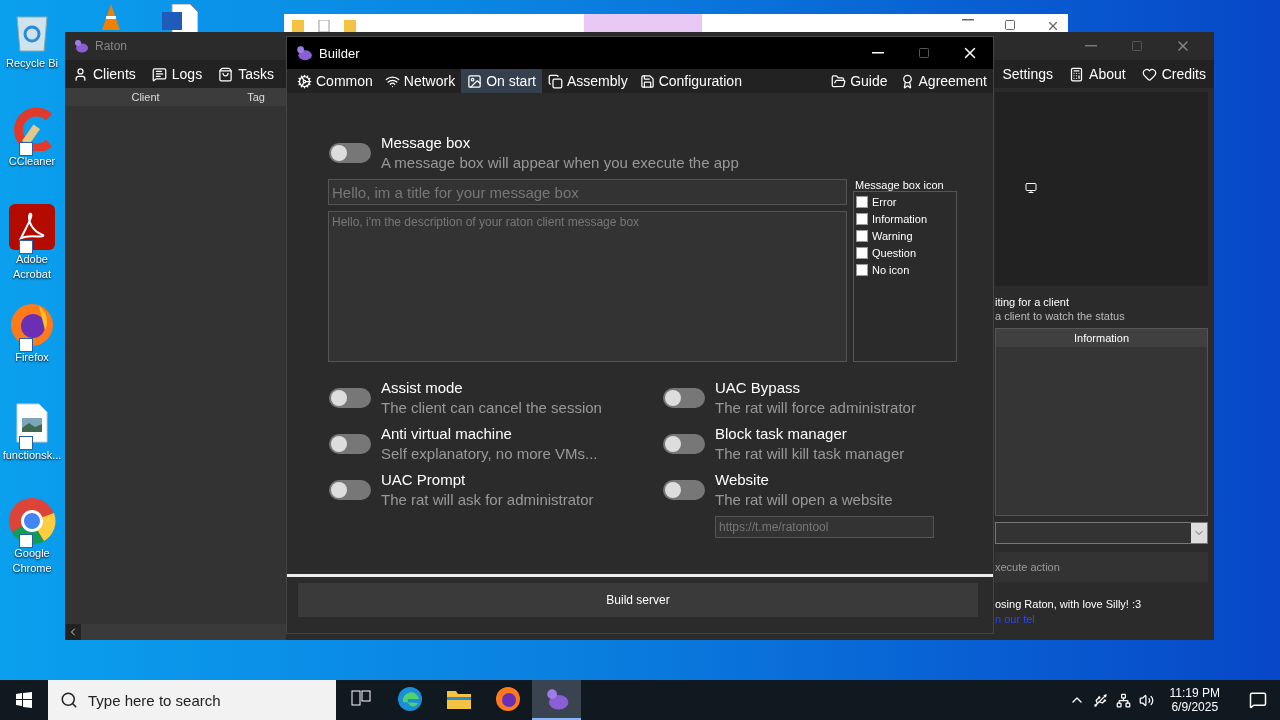 The image size is (1280, 720). Describe the element at coordinates (32, 357) in the screenshot. I see `desktop-icon-label: Firefox` at that location.